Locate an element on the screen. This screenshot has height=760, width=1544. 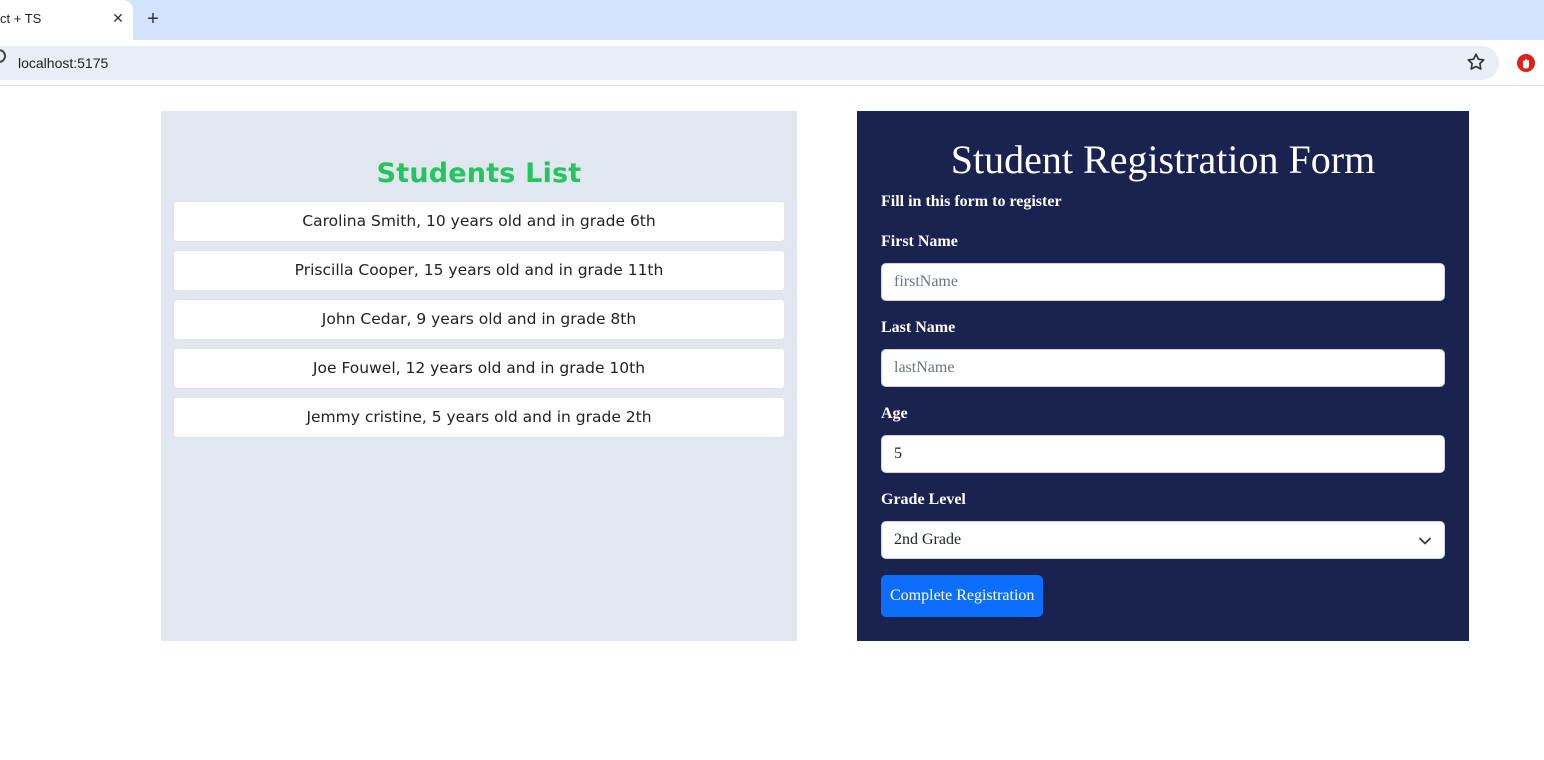
chevron-down-icon is located at coordinates (1425, 541).